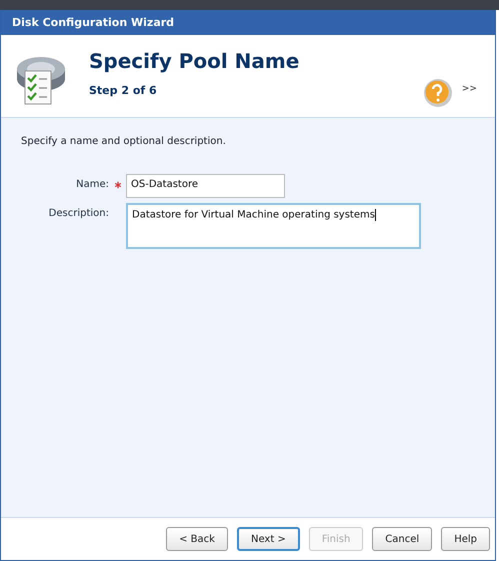  Describe the element at coordinates (78, 213) in the screenshot. I see `field-label: Description:` at that location.